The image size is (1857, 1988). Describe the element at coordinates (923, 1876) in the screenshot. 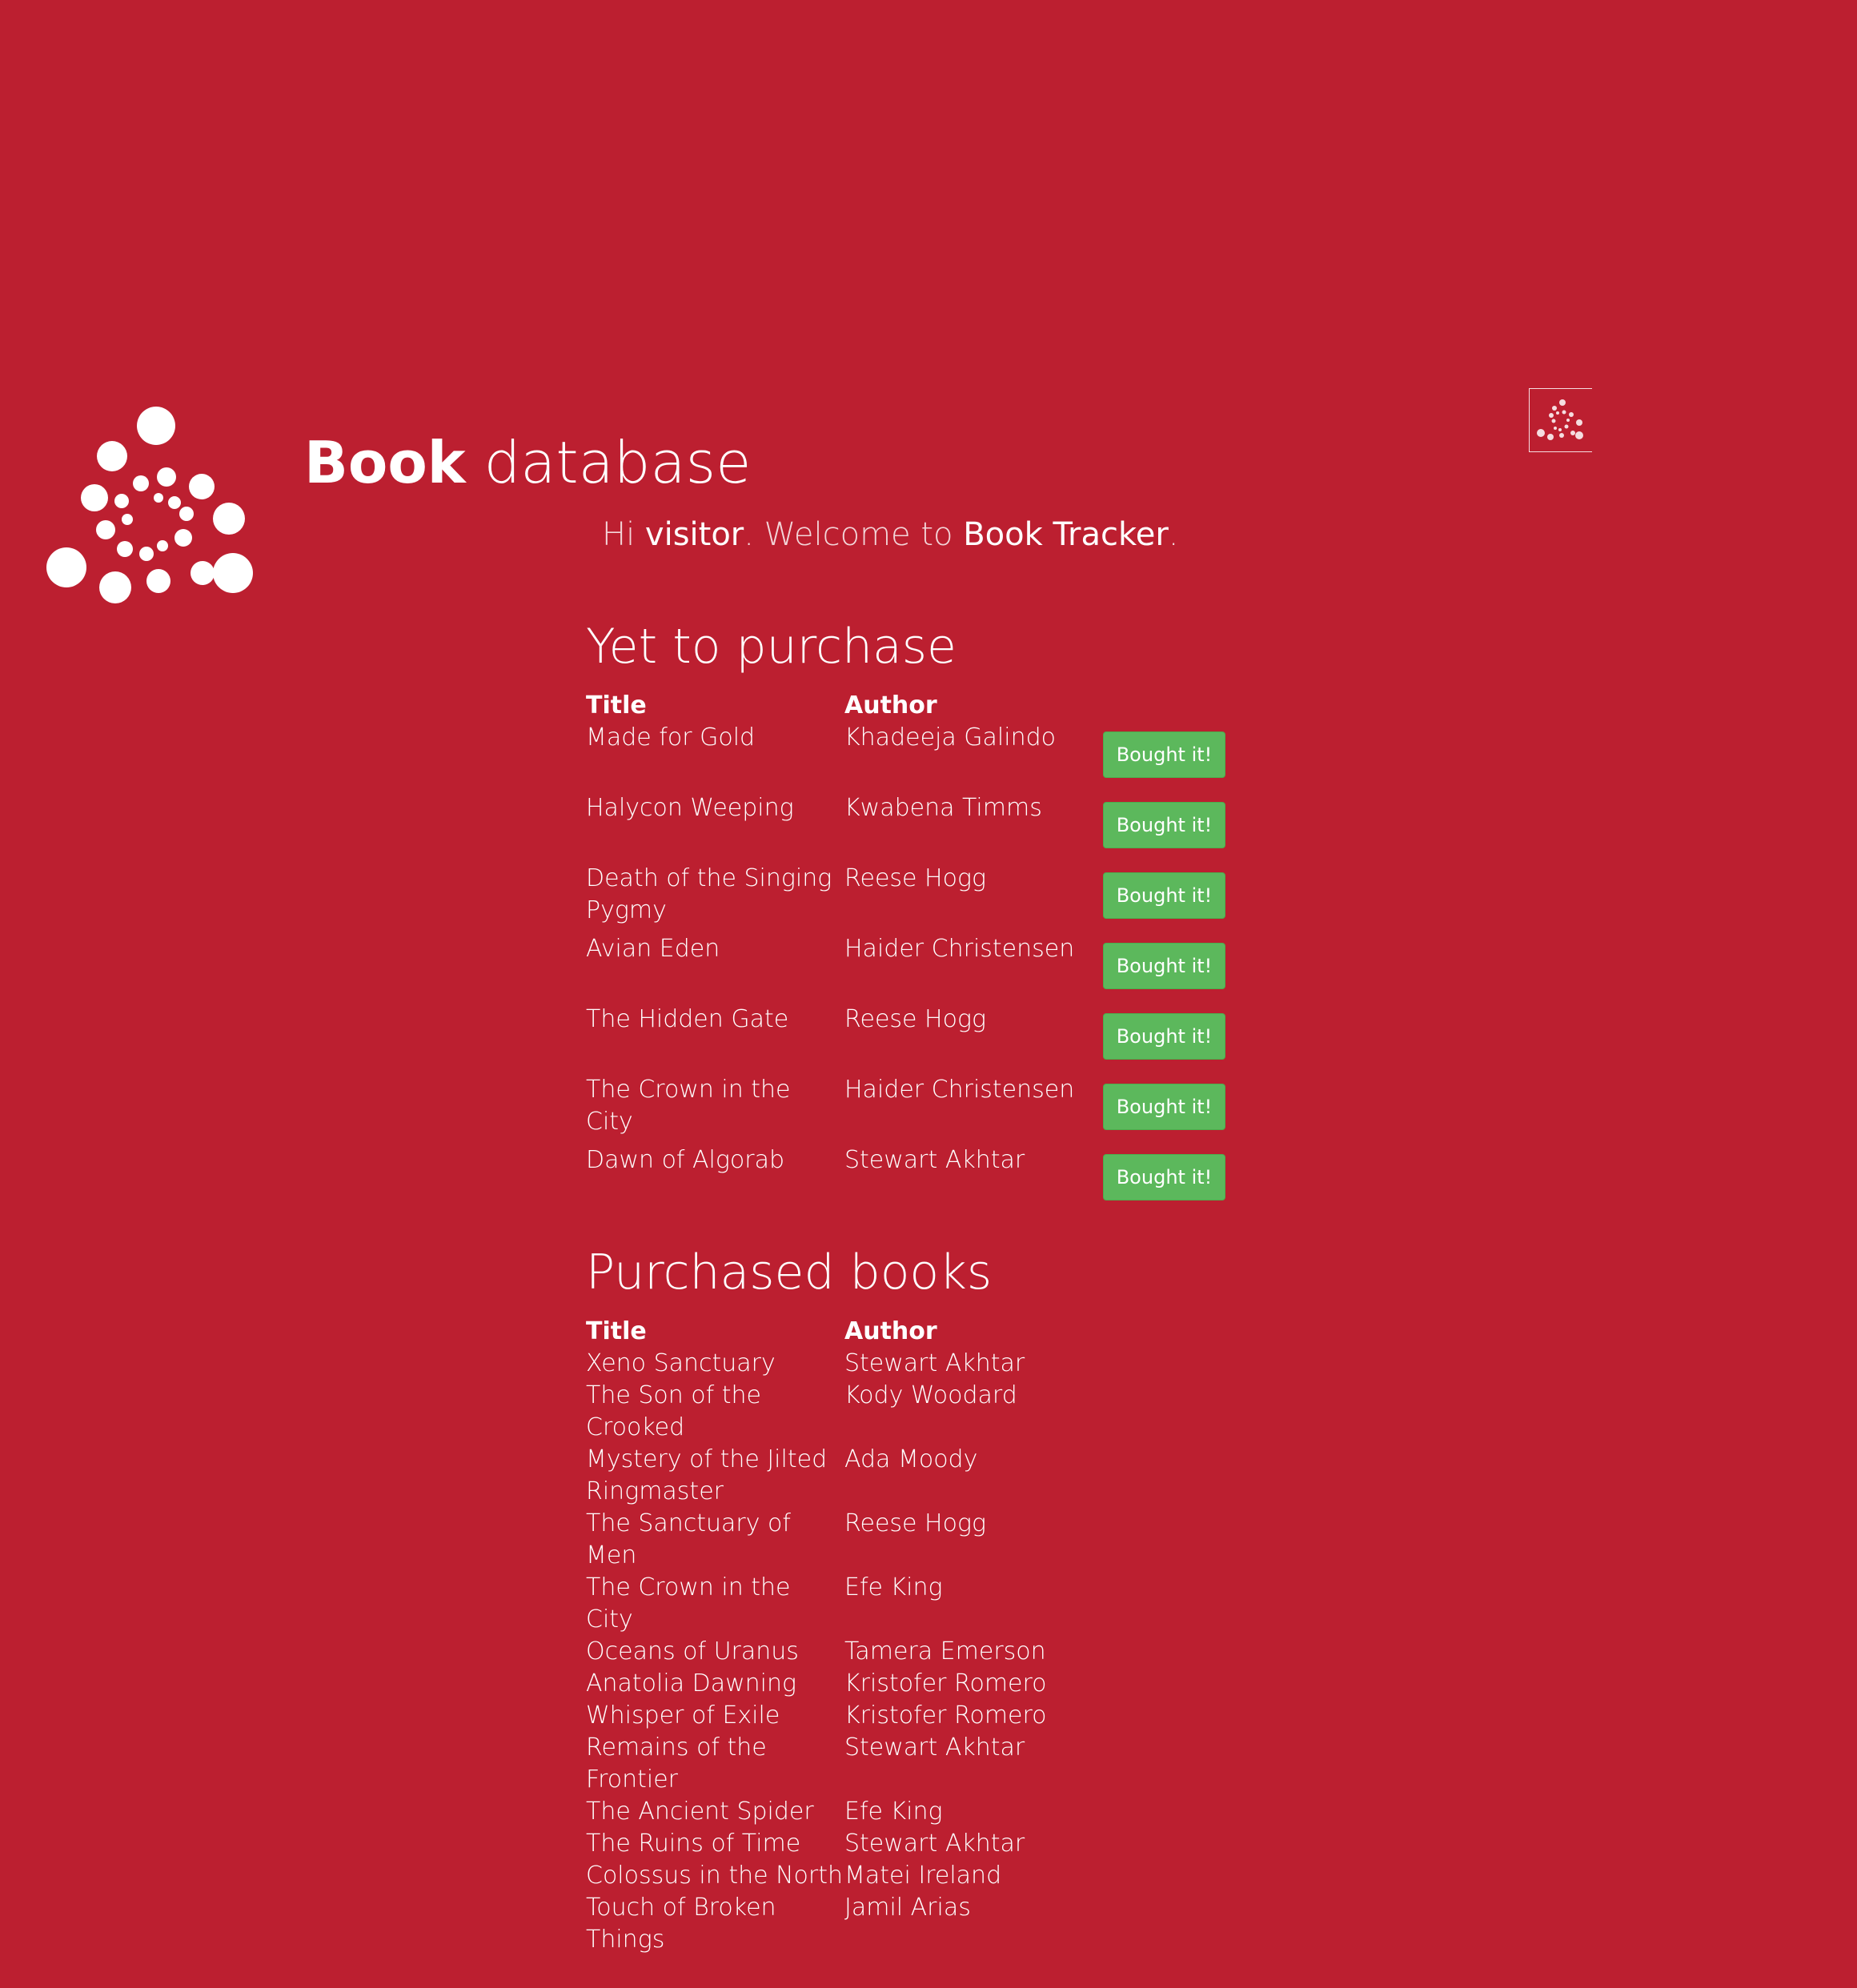

I see `book-author: Matei Ireland` at that location.